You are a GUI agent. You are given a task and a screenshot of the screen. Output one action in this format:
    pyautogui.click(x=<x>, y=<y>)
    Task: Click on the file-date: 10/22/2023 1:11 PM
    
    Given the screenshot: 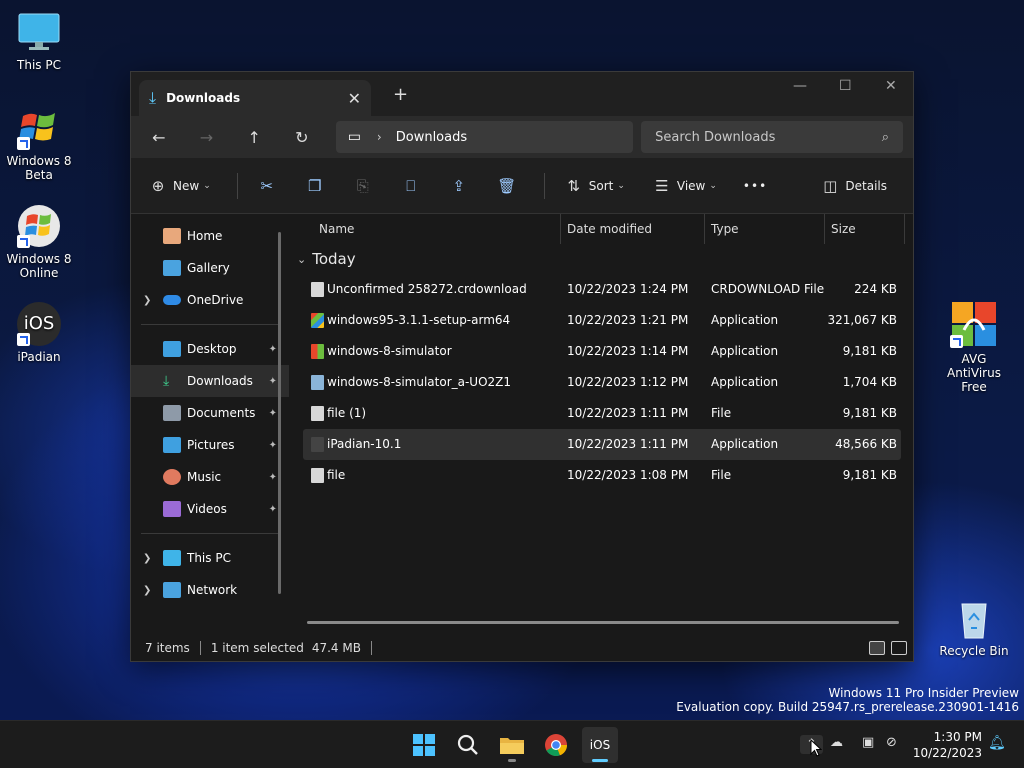 What is the action you would take?
    pyautogui.click(x=628, y=444)
    